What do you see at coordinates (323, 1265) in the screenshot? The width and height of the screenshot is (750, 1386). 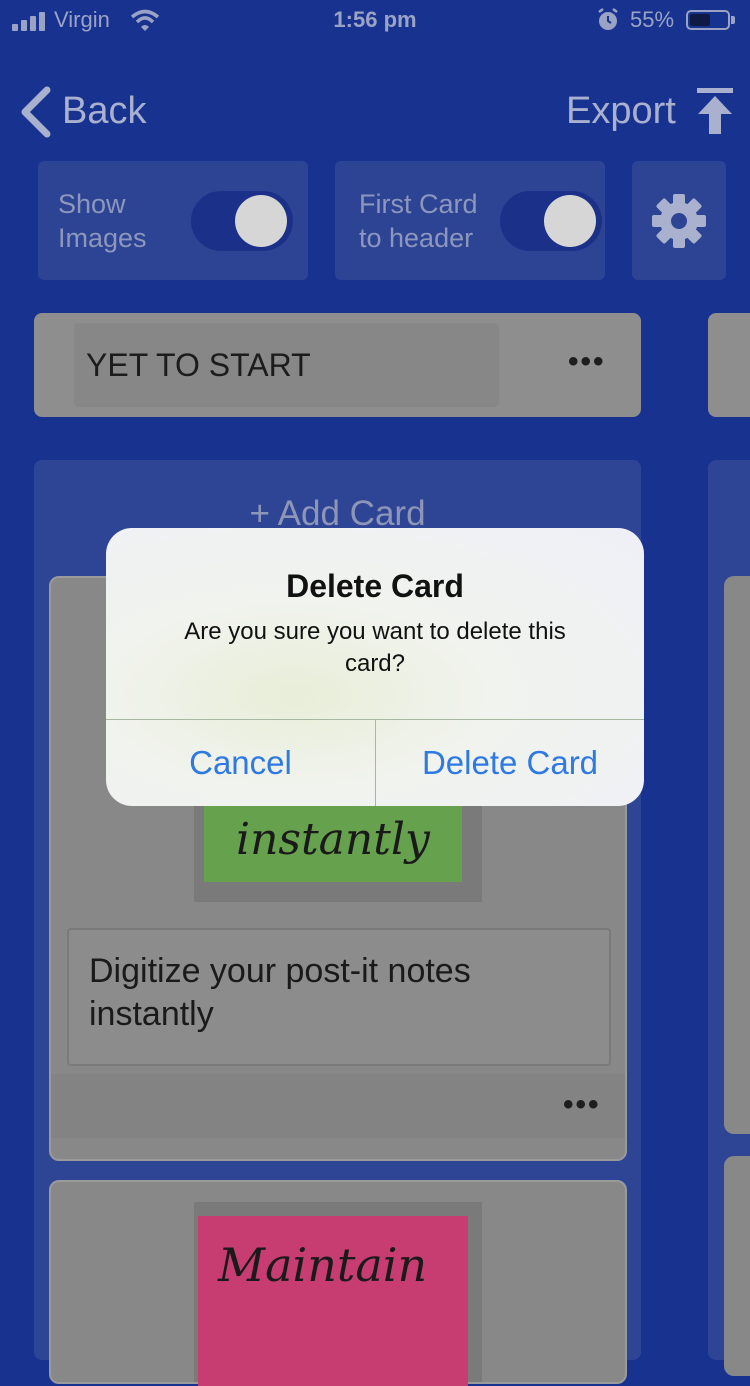 I see `note-handwriting: Maintain` at bounding box center [323, 1265].